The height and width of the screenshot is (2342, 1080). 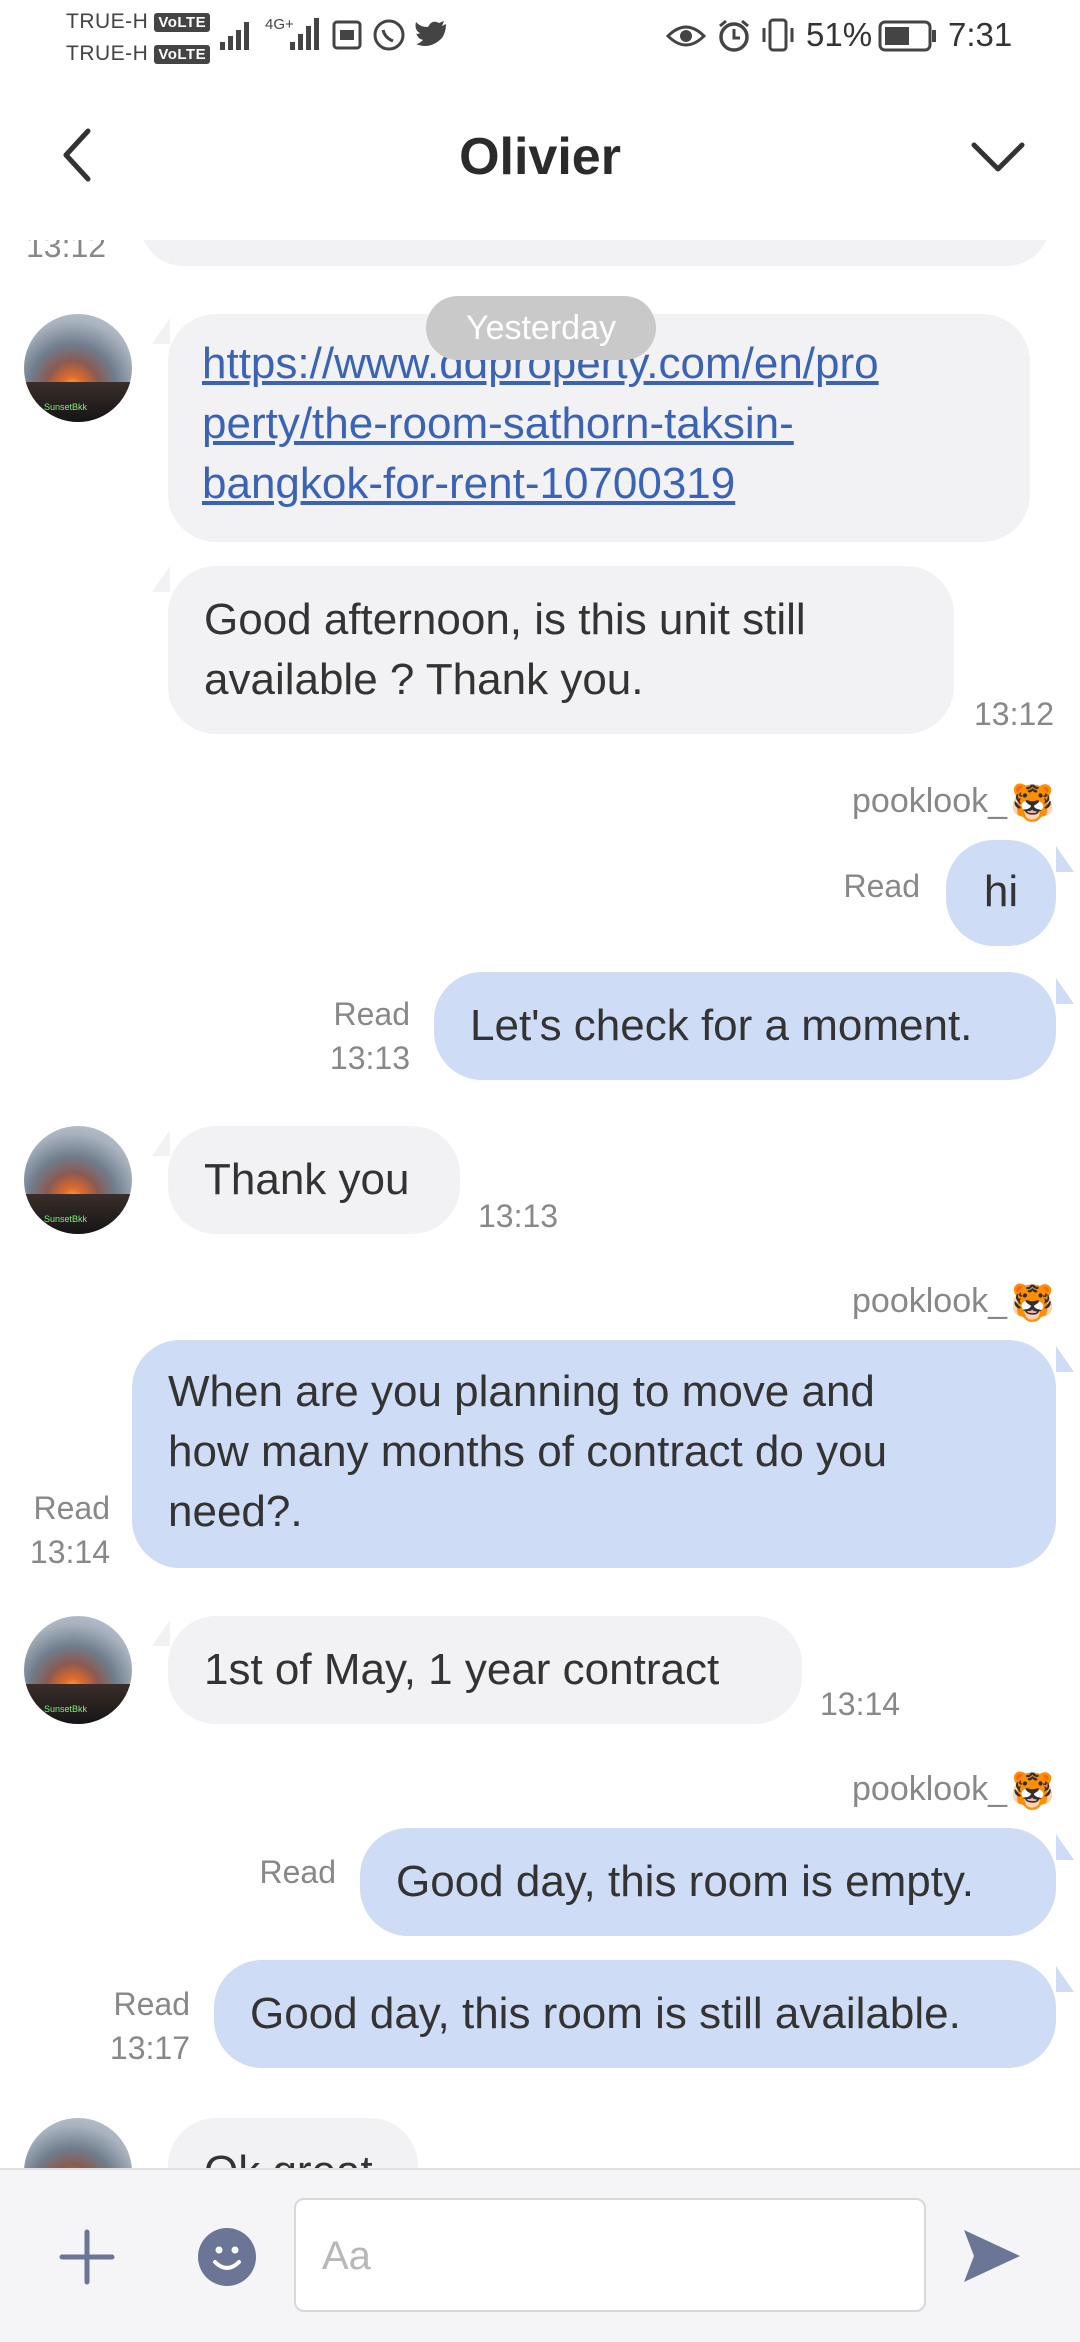 What do you see at coordinates (907, 36) in the screenshot?
I see `battery-icon` at bounding box center [907, 36].